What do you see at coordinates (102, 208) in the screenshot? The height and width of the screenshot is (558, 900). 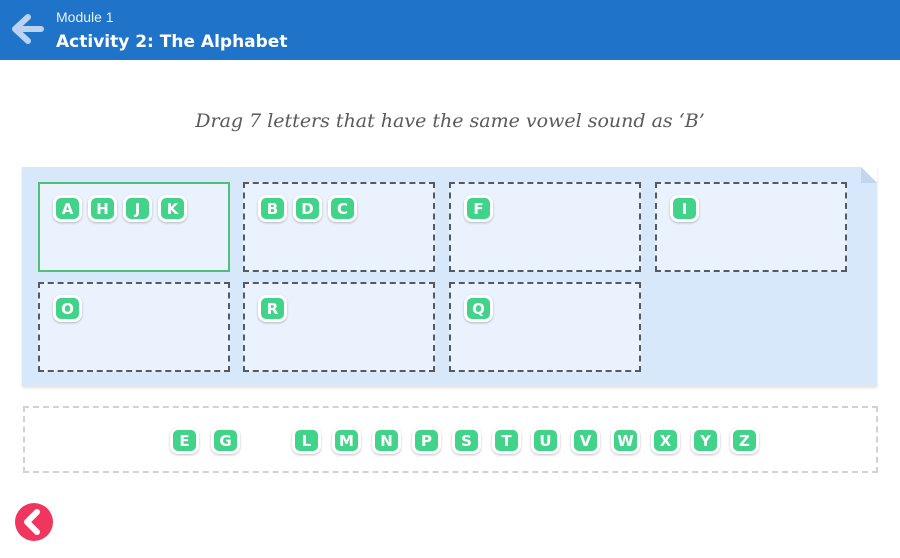 I see `letter-tile-h: H` at bounding box center [102, 208].